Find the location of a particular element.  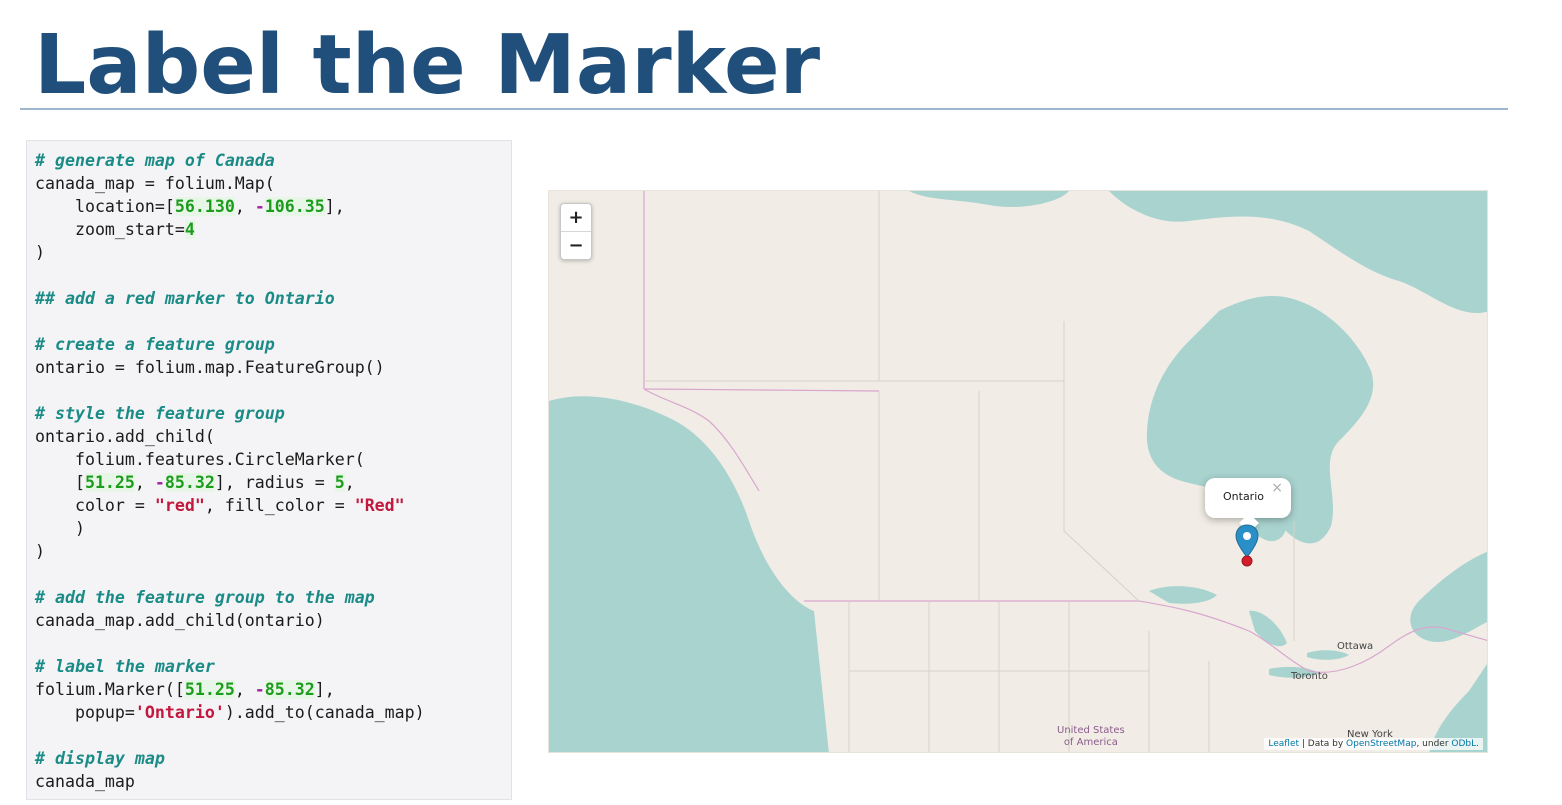

city-label-toronto: Toronto is located at coordinates (1309, 676).